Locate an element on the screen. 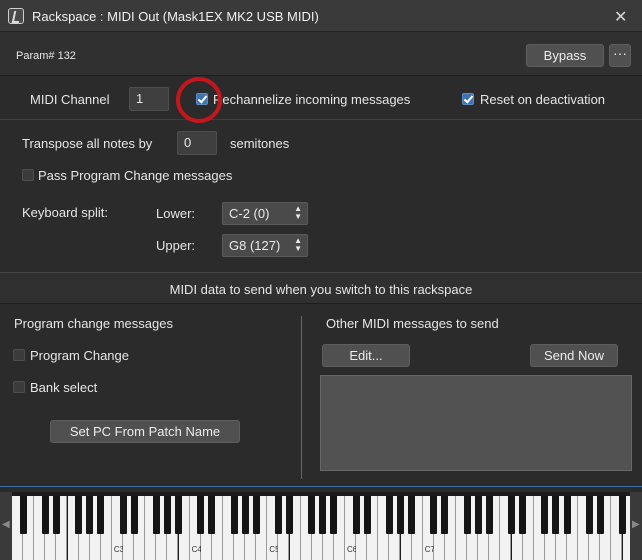 This screenshot has height=560, width=642. pass-program-change-checkbox is located at coordinates (28, 175).